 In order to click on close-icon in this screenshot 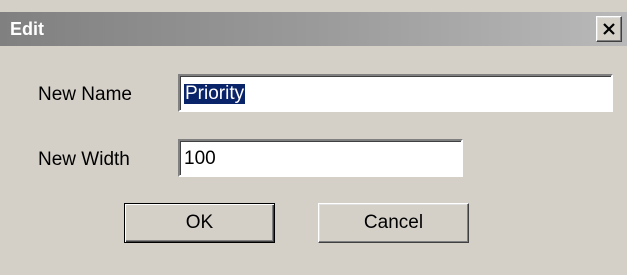, I will do `click(609, 29)`.